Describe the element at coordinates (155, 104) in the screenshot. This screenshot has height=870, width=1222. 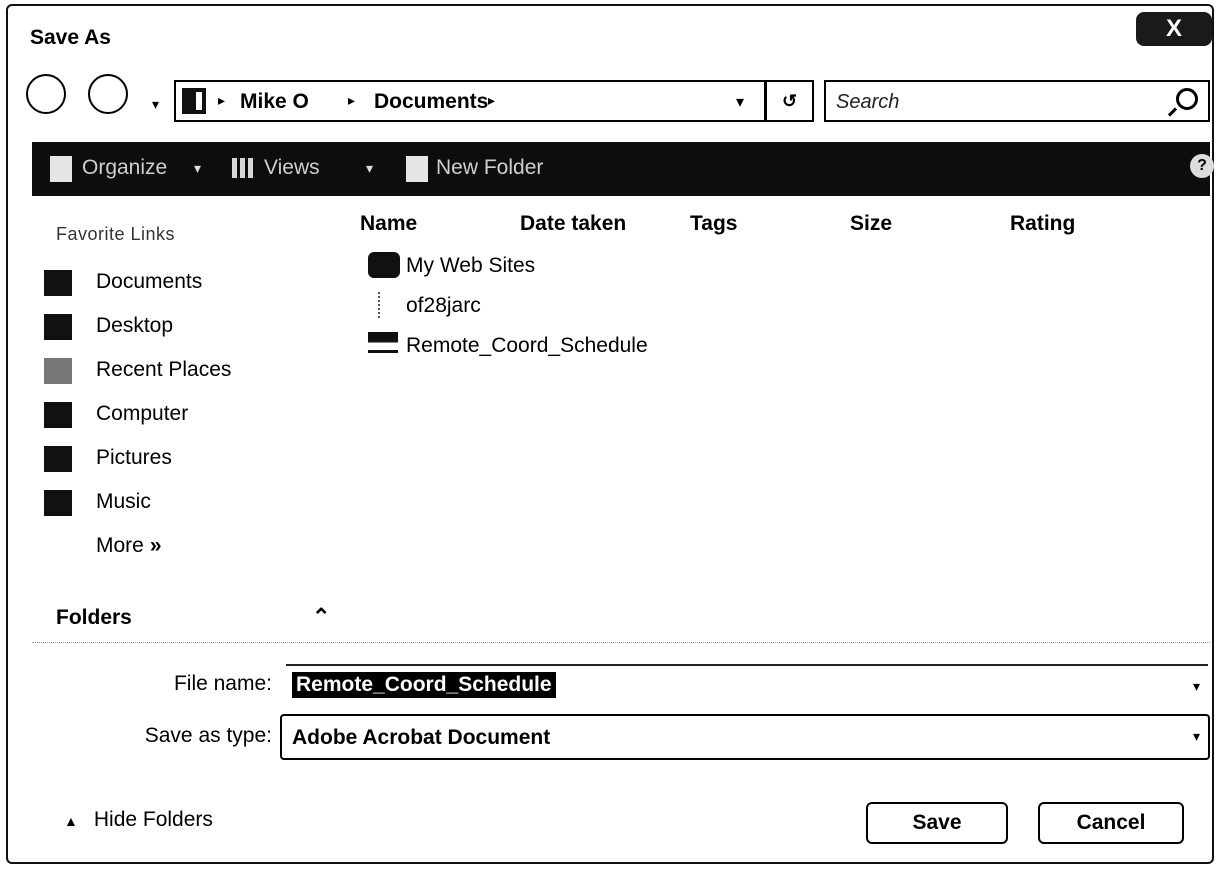
I see `recent-pages-dropdown: ▾` at that location.